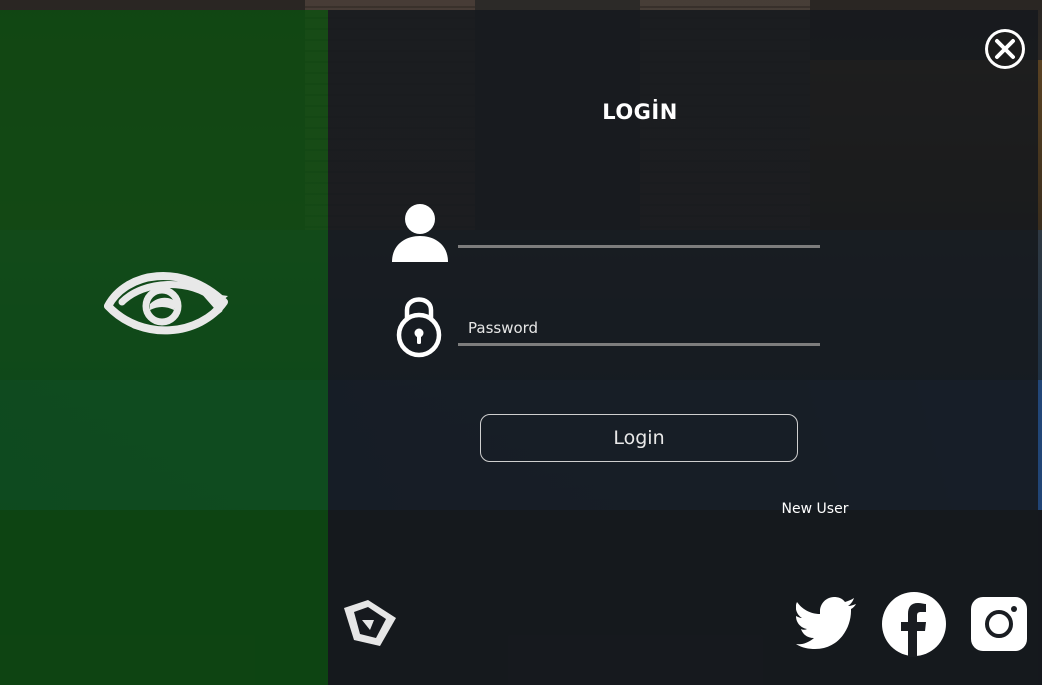  Describe the element at coordinates (166, 303) in the screenshot. I see `eye-logo-icon` at that location.